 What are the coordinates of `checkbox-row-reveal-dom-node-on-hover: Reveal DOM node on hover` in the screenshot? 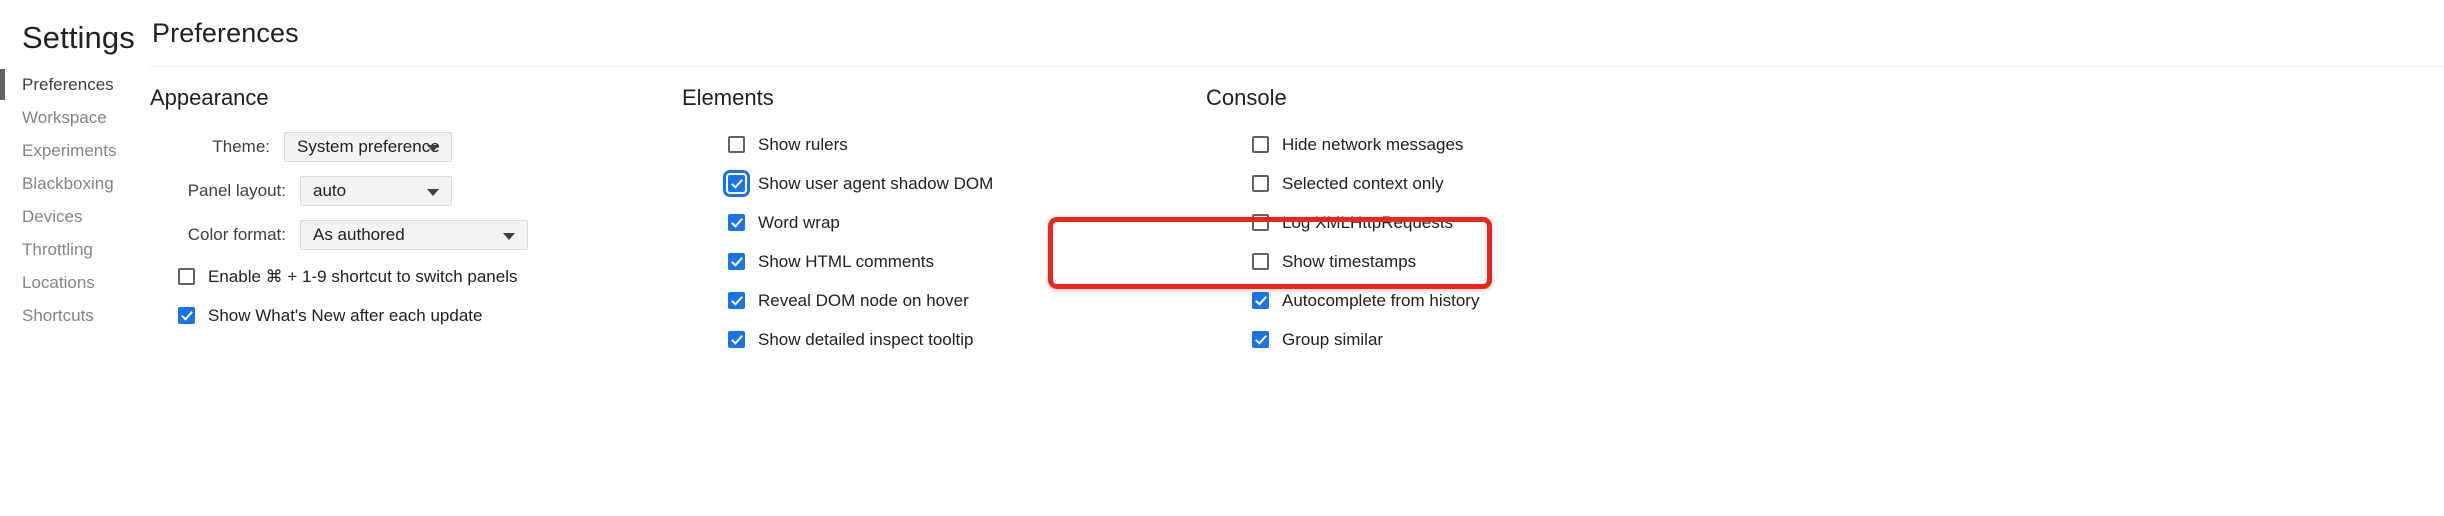 It's located at (924, 300).